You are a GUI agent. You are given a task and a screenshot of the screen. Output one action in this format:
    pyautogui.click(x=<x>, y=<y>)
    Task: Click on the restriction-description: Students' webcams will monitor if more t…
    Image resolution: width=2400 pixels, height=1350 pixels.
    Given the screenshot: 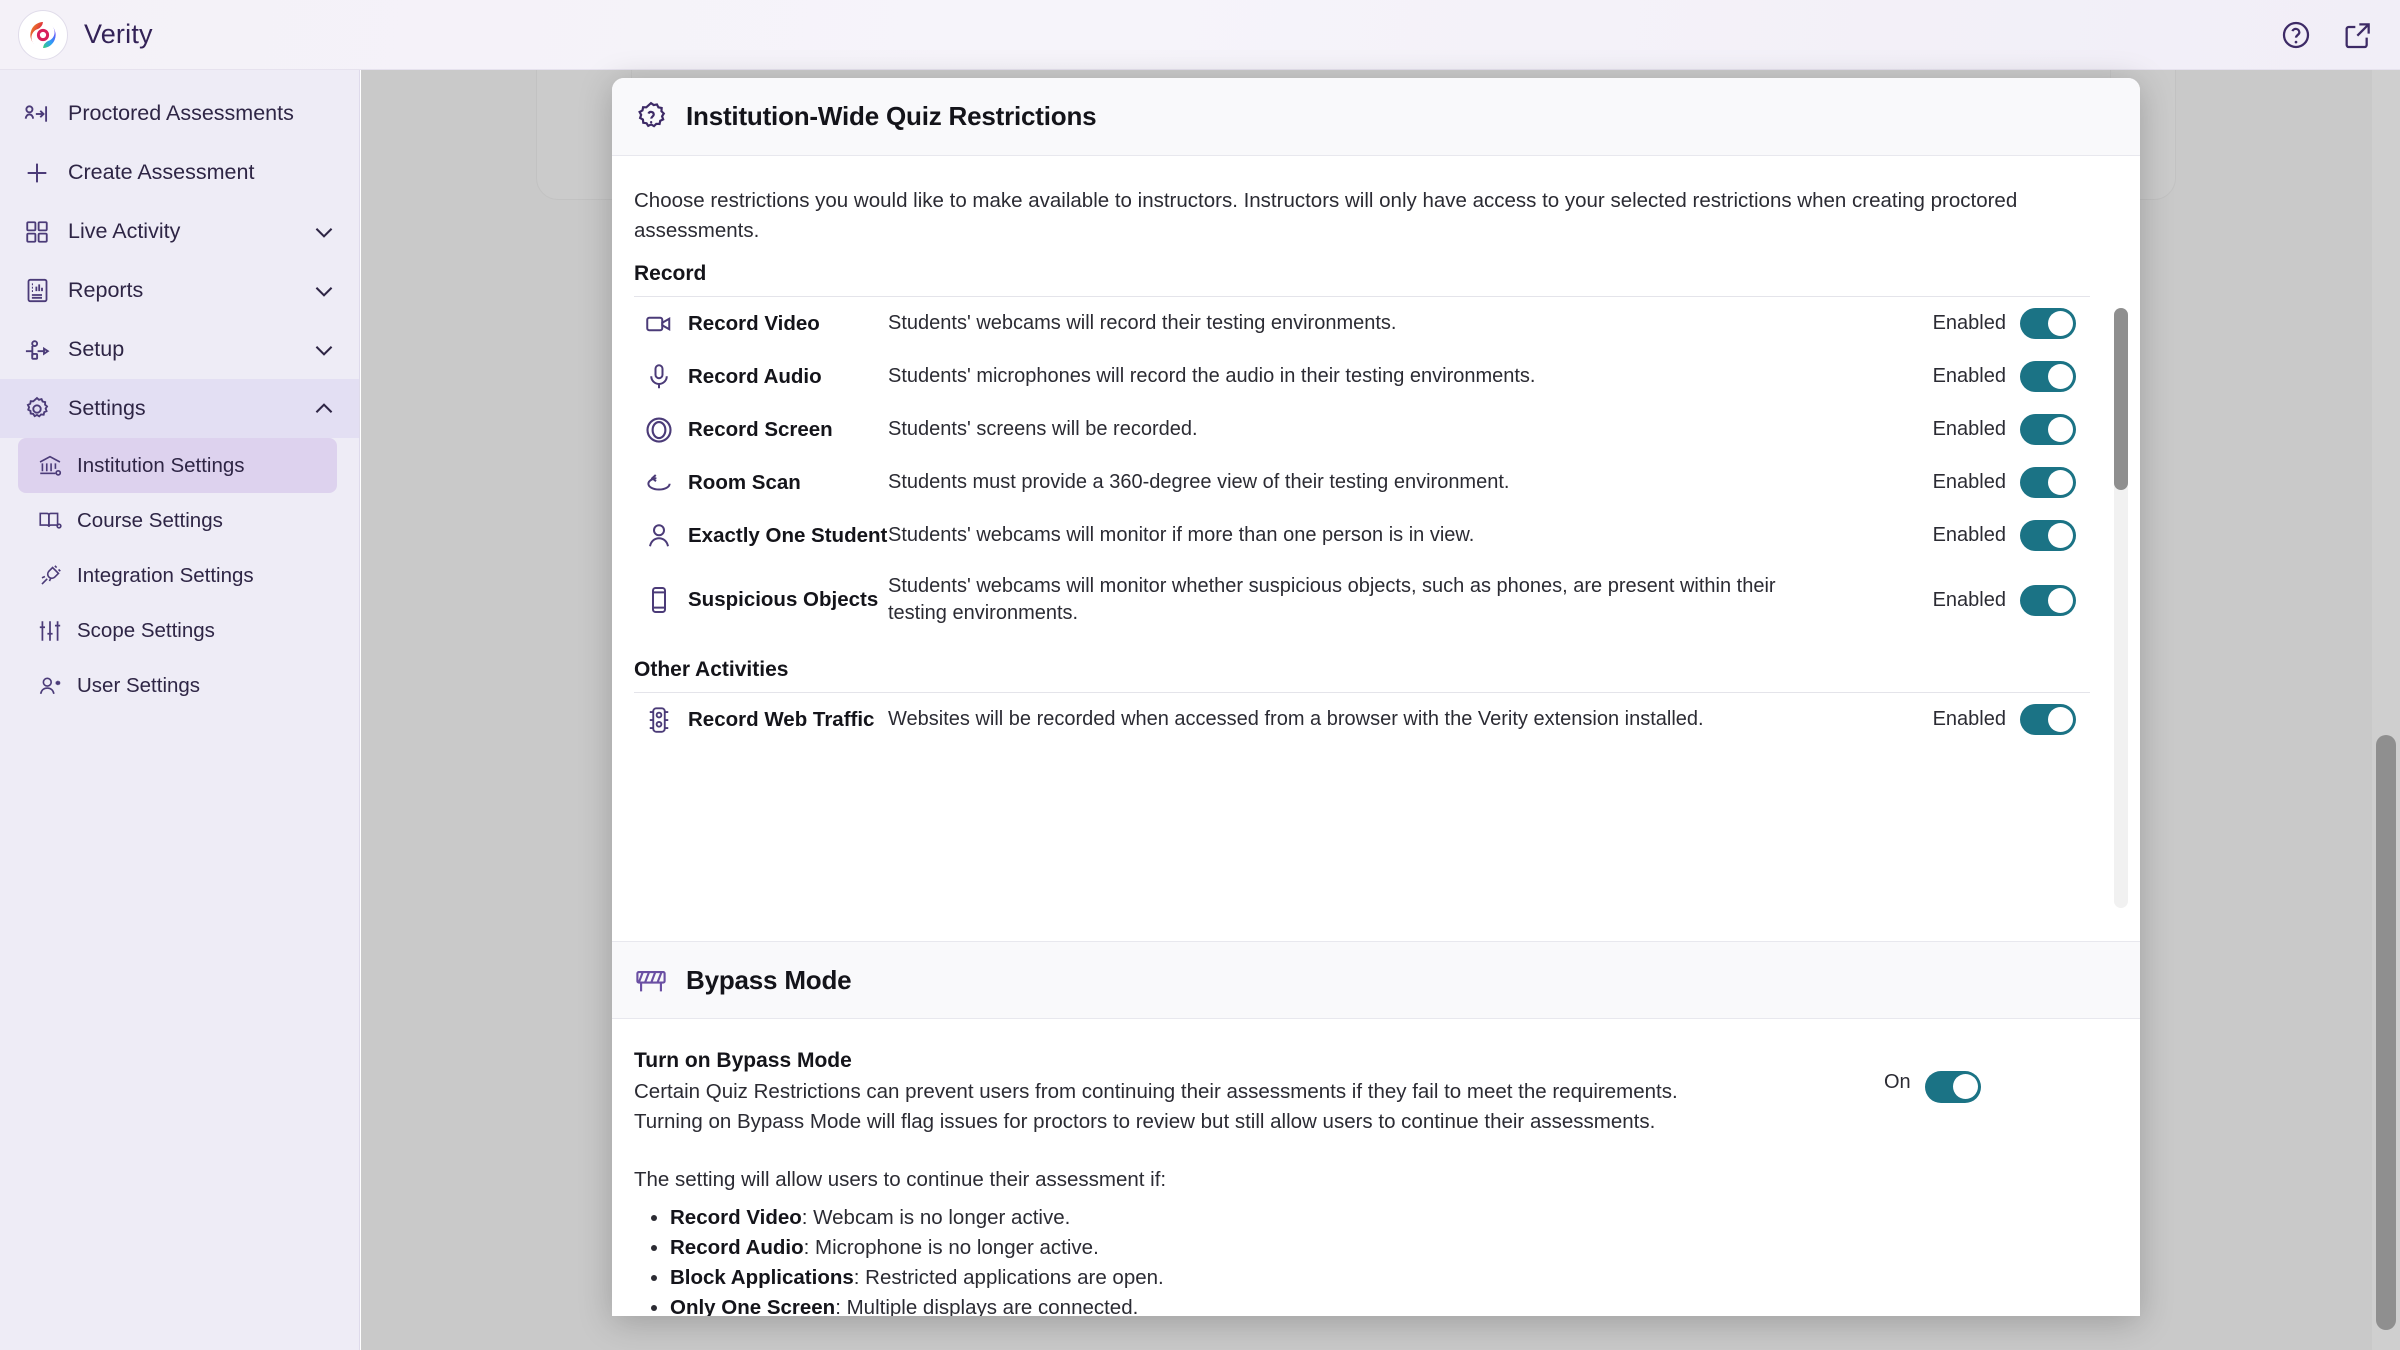 What is the action you would take?
    pyautogui.click(x=1181, y=535)
    